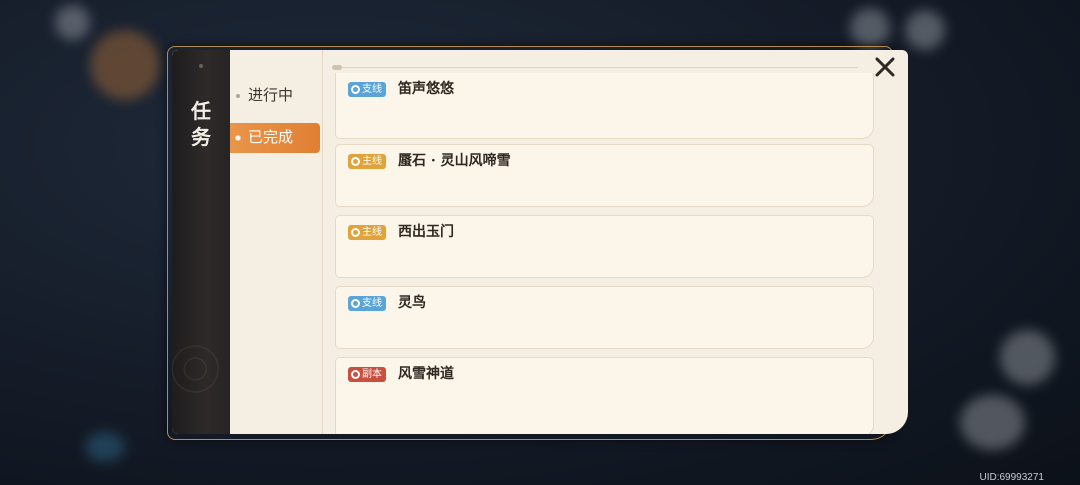  What do you see at coordinates (201, 66) in the screenshot?
I see `ornament-dot` at bounding box center [201, 66].